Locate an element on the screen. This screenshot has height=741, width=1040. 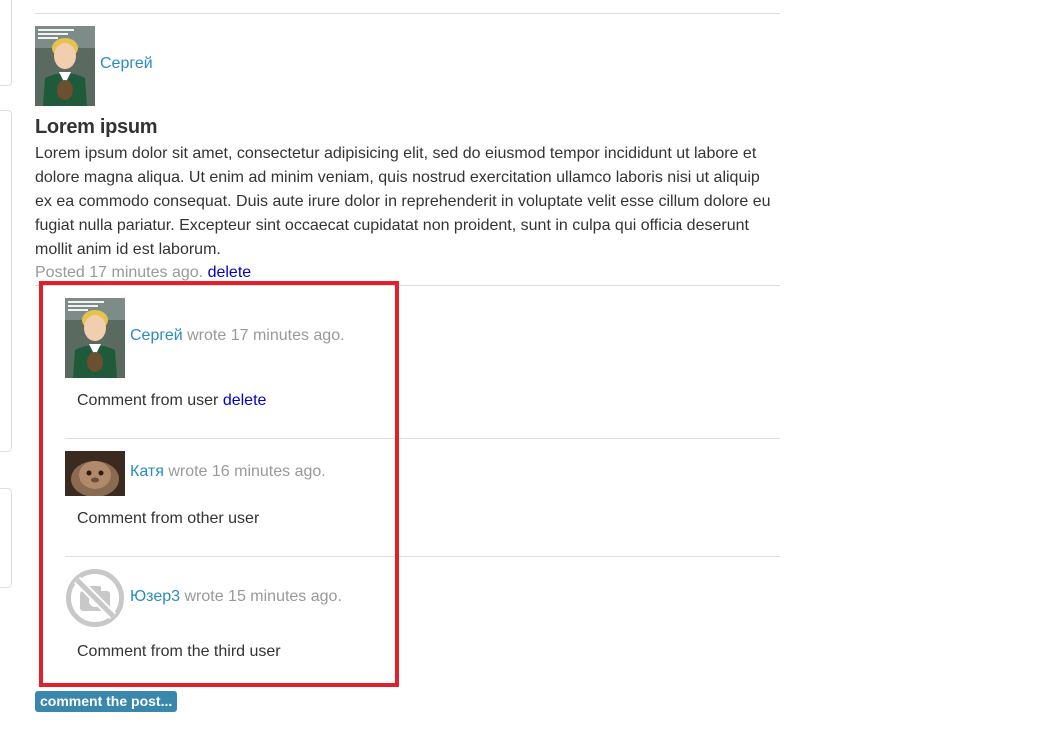
comment-body: Comment from other user is located at coordinates (168, 518).